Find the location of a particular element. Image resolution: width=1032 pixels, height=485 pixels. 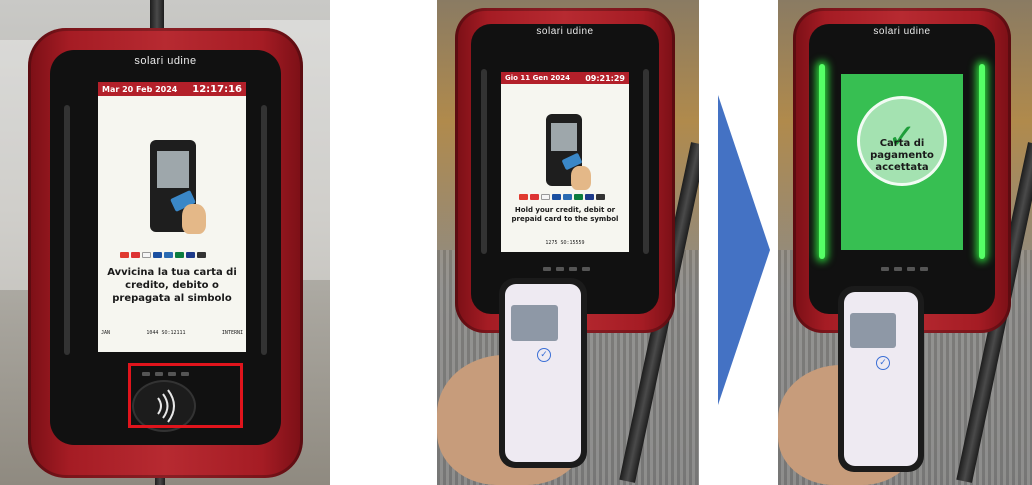

screen-date: Mar 20 Feb 2024 is located at coordinates (140, 89).